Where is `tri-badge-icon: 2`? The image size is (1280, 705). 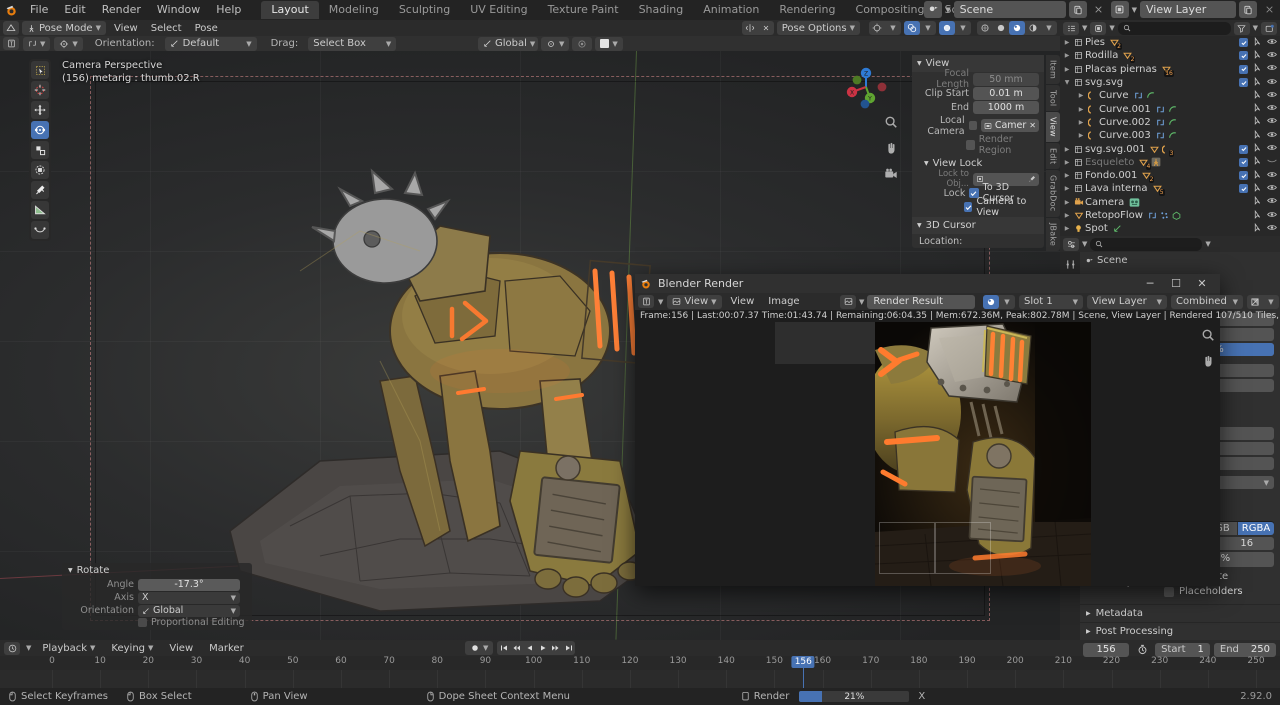 tri-badge-icon: 2 is located at coordinates (1148, 177).